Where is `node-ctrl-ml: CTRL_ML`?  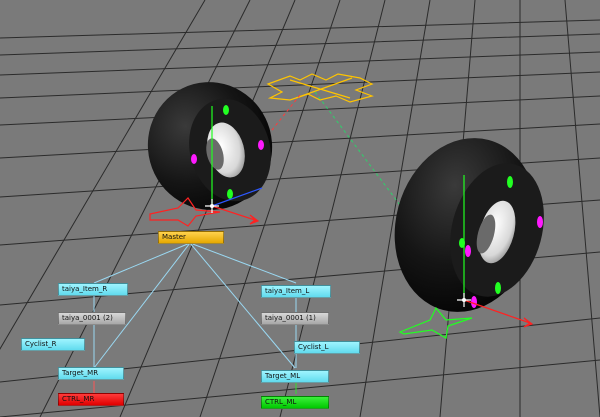 node-ctrl-ml: CTRL_ML is located at coordinates (295, 402).